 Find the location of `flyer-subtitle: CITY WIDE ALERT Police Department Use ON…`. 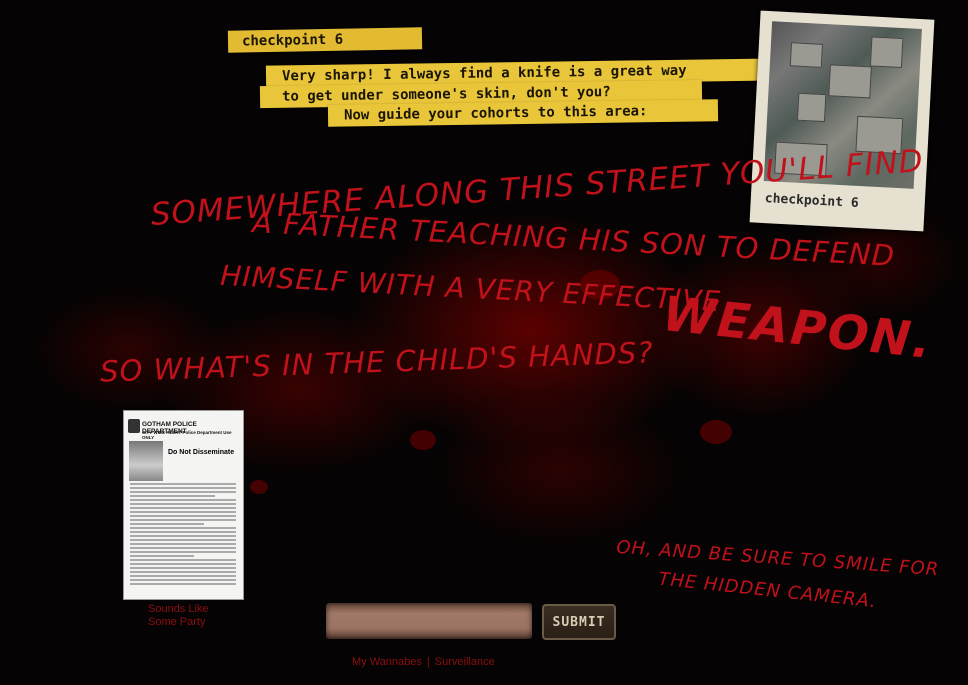

flyer-subtitle: CITY WIDE ALERT Police Department Use ON… is located at coordinates (187, 435).